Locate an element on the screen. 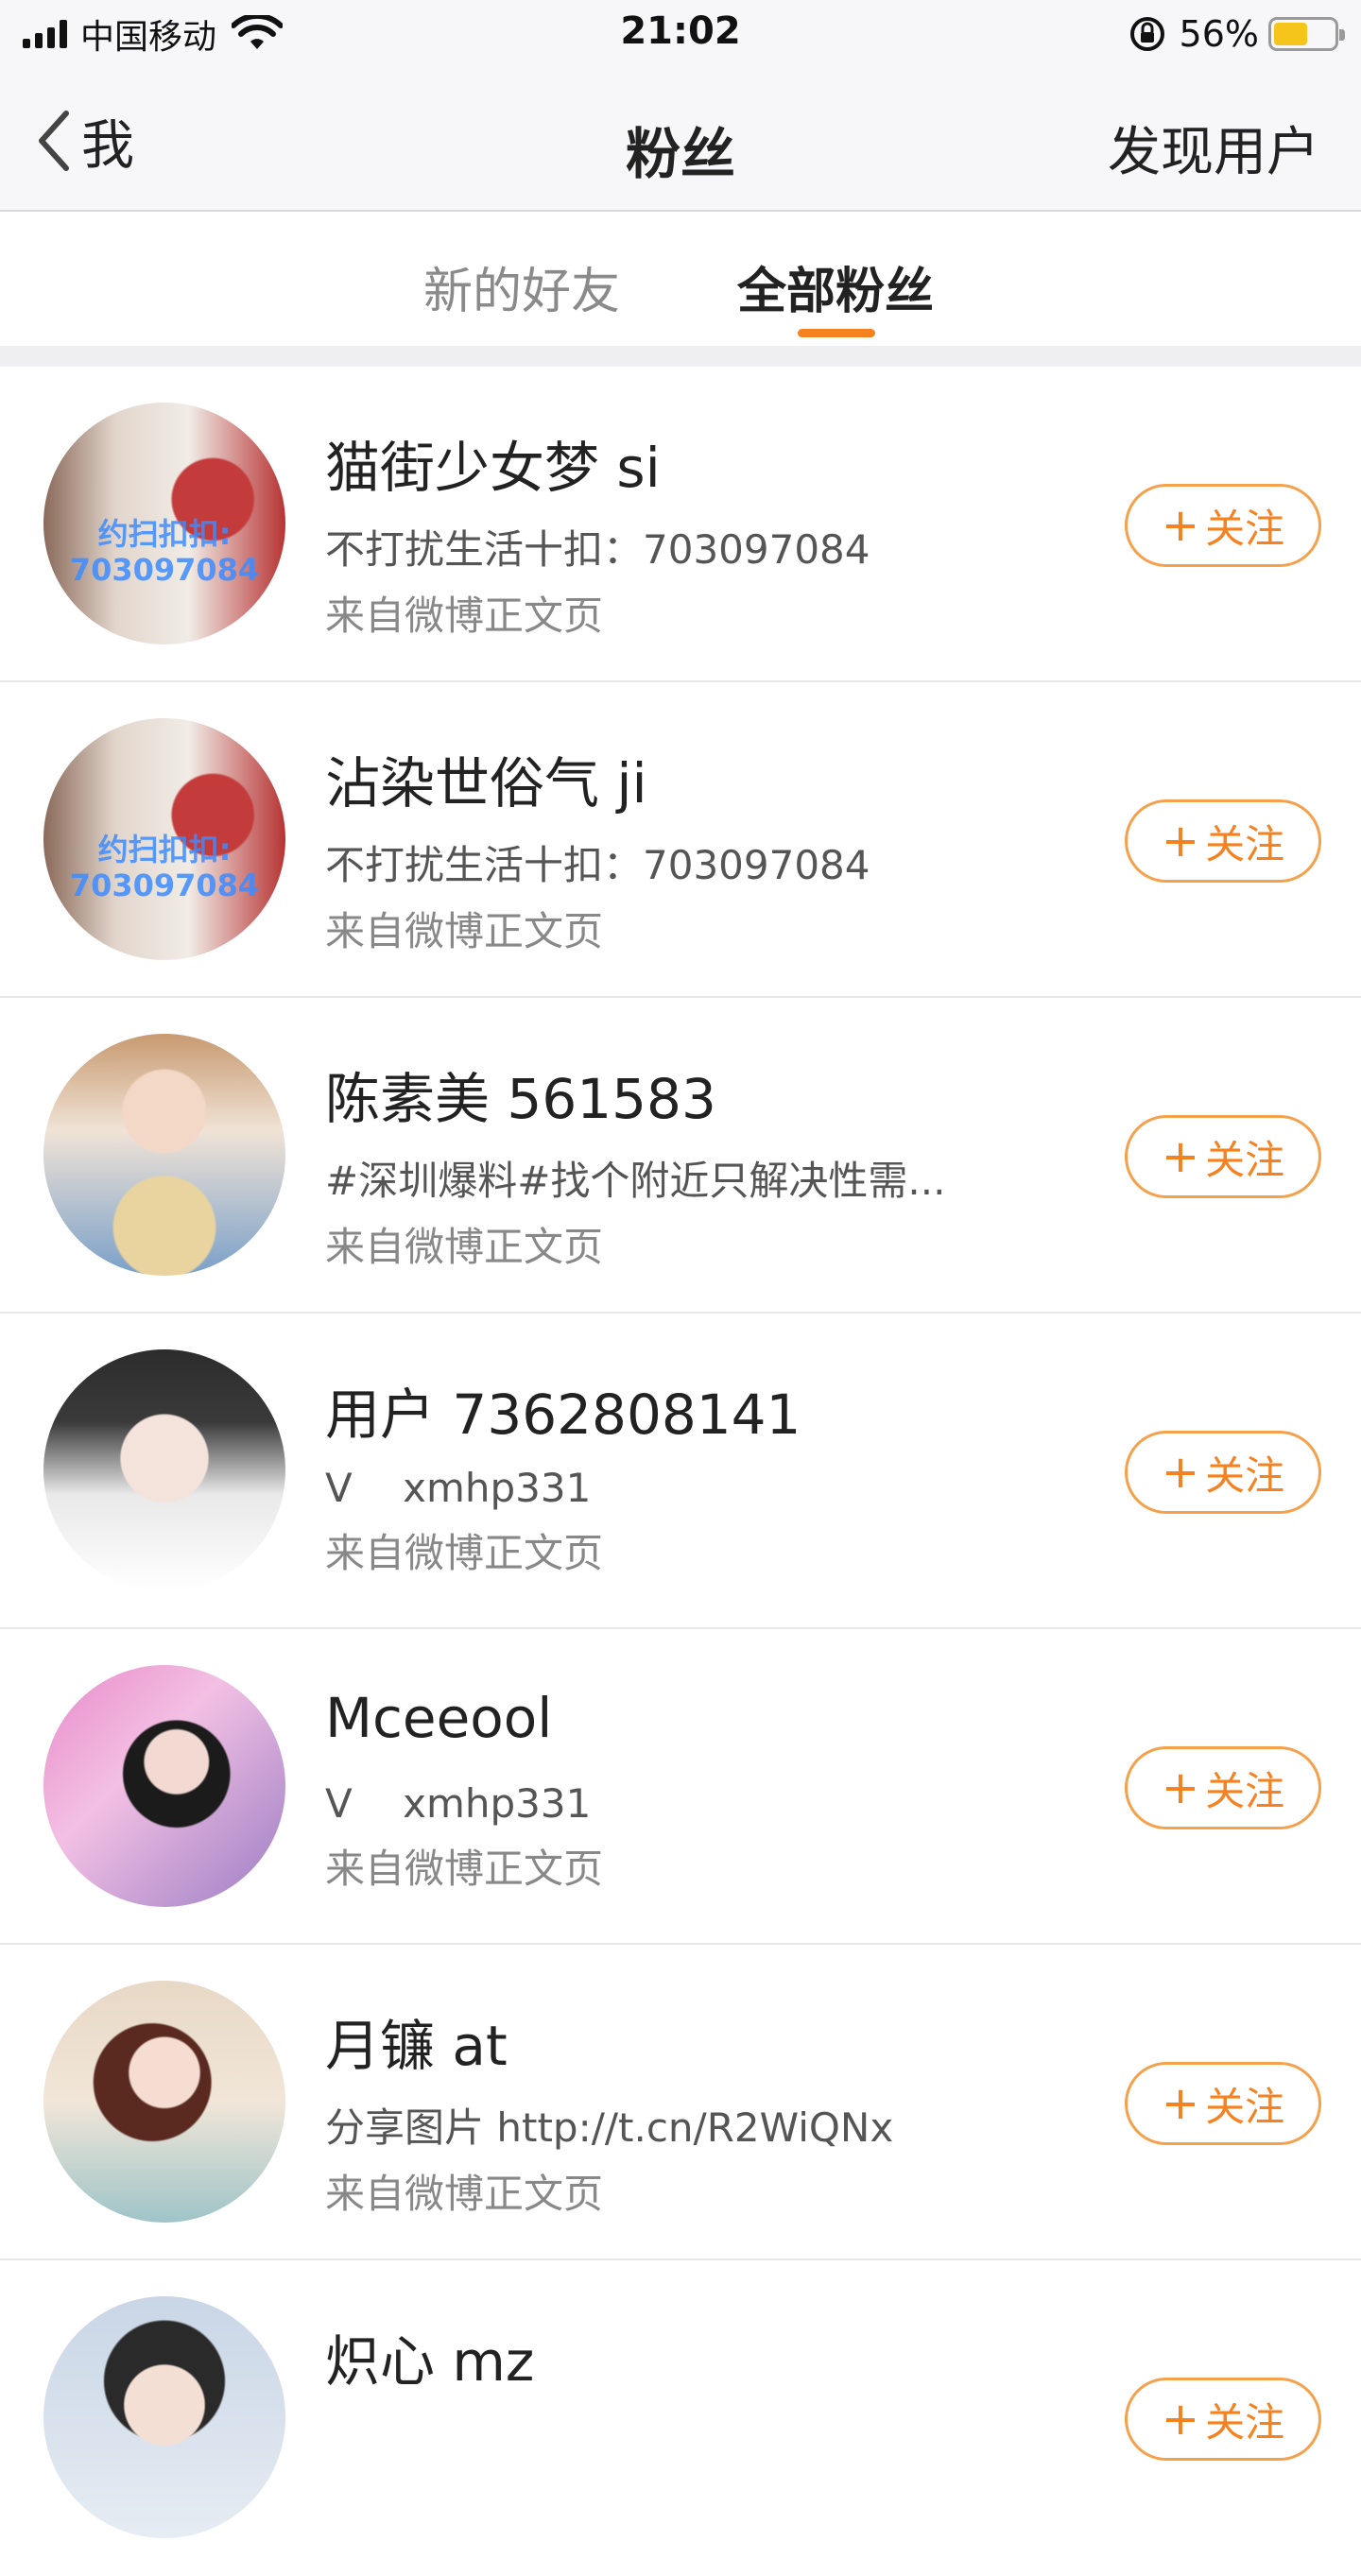 This screenshot has height=2576, width=1361. user-name: 月镰 at is located at coordinates (416, 2041).